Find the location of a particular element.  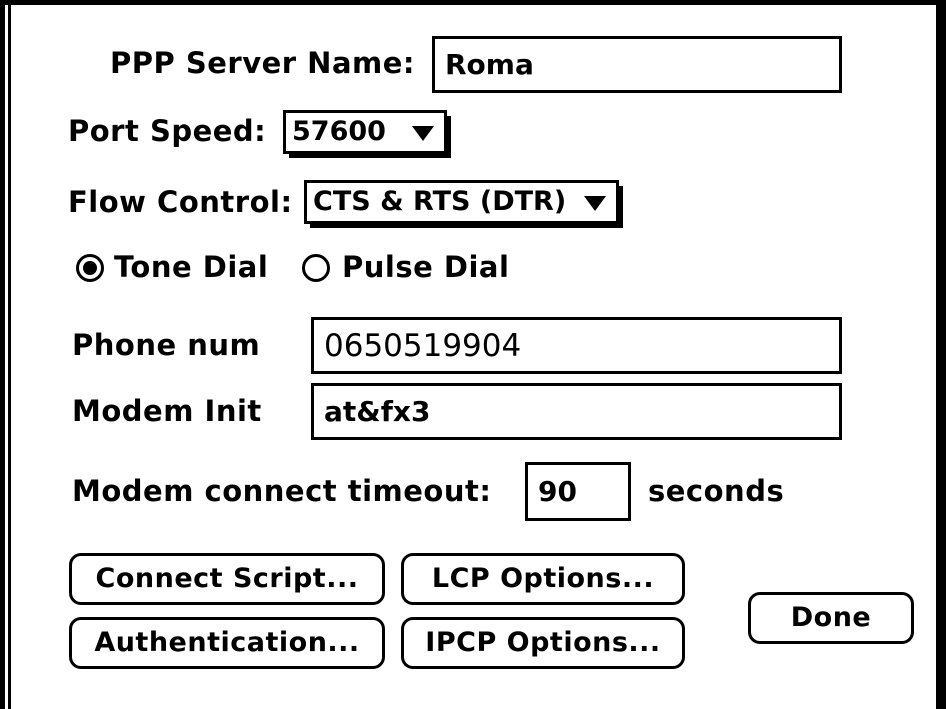

port-speed-label: Port Speed: is located at coordinates (167, 131).